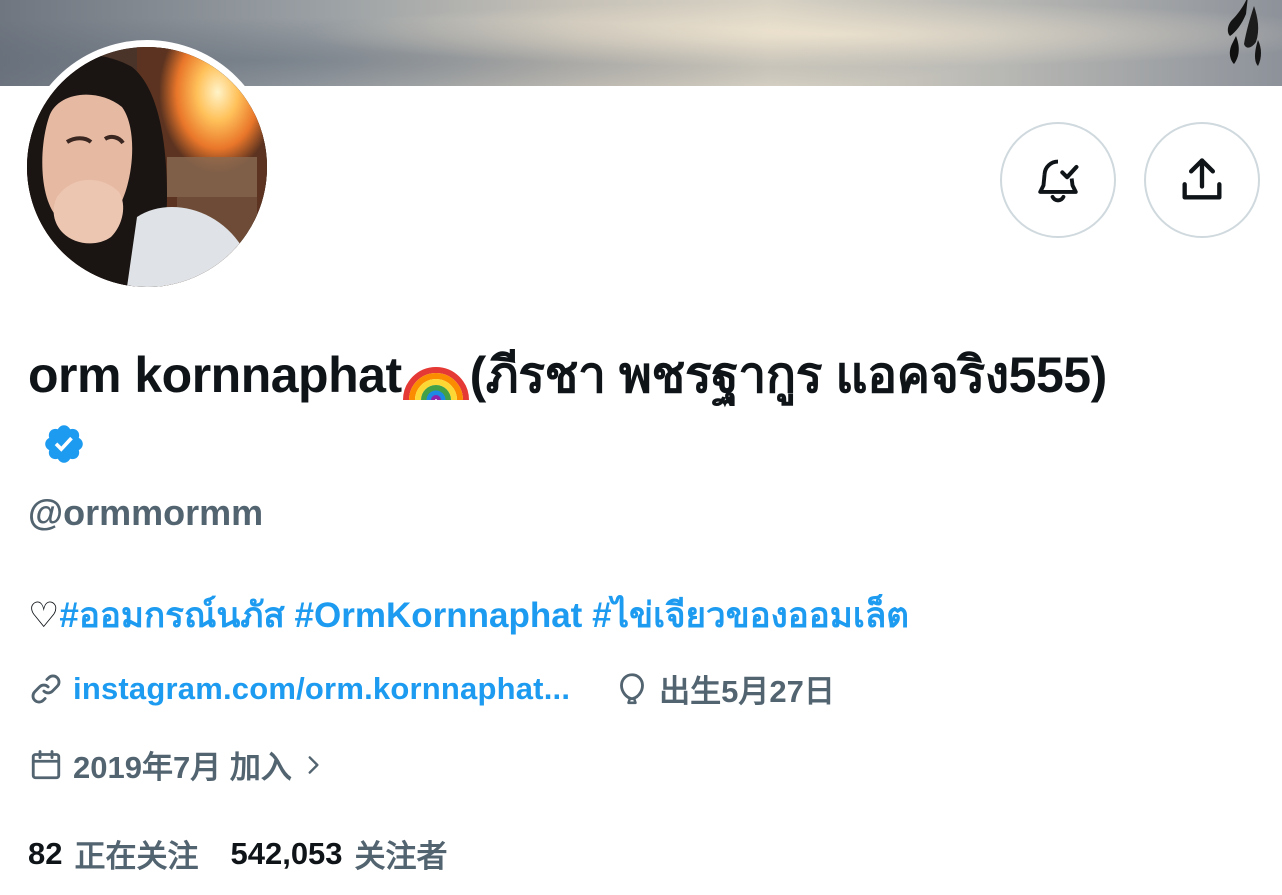 This screenshot has width=1282, height=895. I want to click on avatar-image, so click(147, 167).